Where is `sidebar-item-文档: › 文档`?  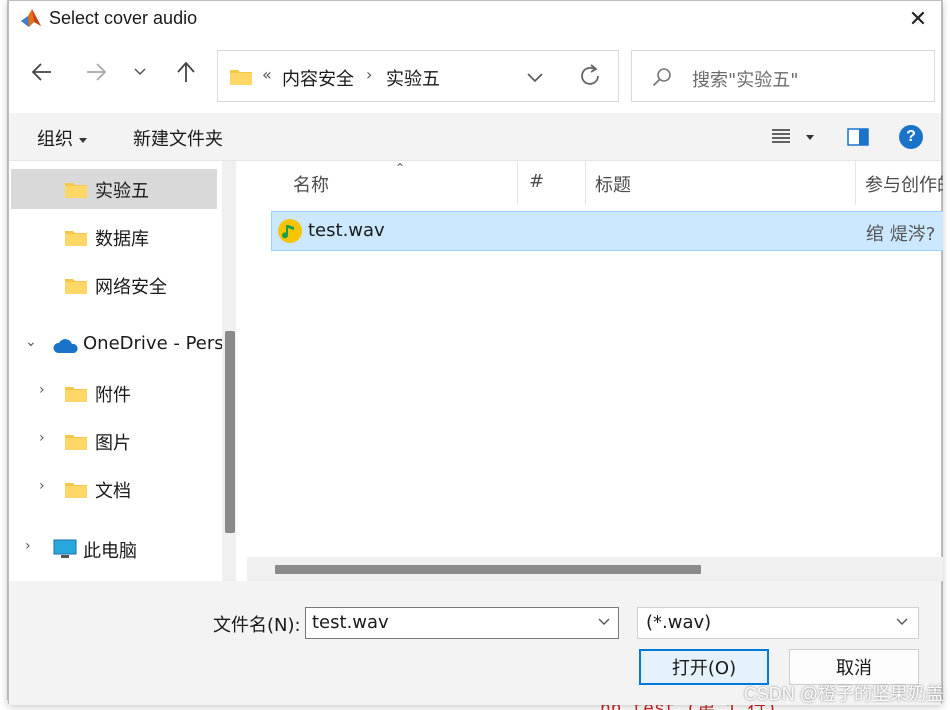 sidebar-item-文档: › 文档 is located at coordinates (114, 489).